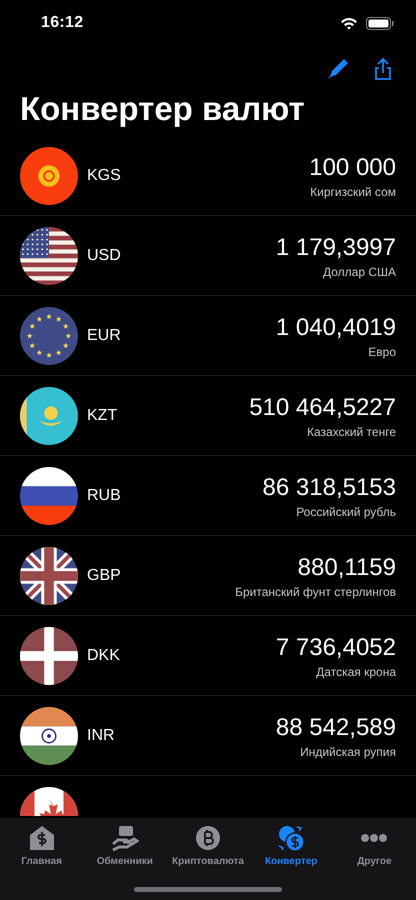  What do you see at coordinates (104, 575) in the screenshot?
I see `currency-code: GBP` at bounding box center [104, 575].